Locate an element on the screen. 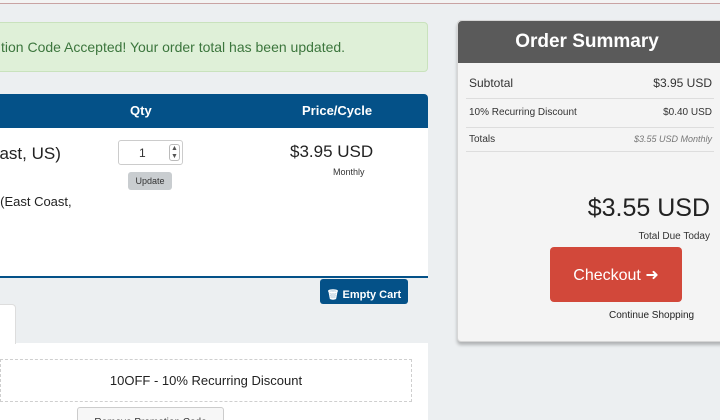  qty-header: Qty is located at coordinates (141, 110).